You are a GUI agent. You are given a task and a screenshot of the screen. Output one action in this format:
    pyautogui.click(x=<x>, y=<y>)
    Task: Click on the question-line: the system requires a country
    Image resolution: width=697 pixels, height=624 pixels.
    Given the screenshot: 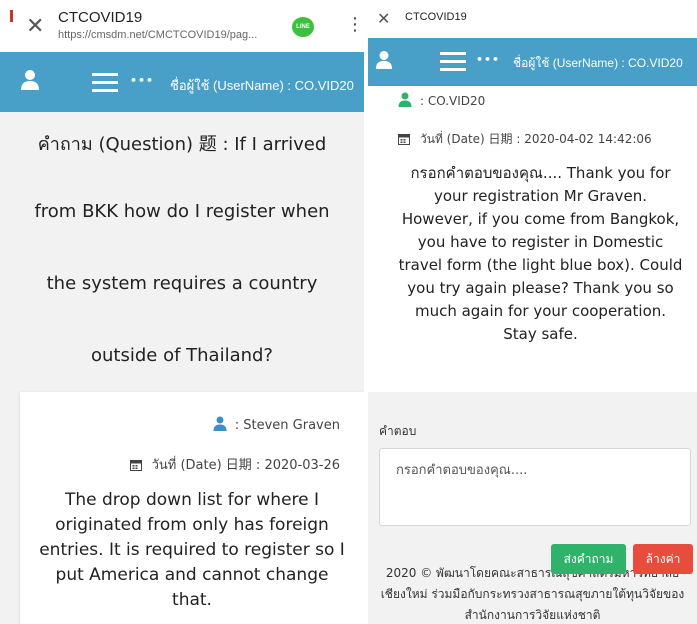 What is the action you would take?
    pyautogui.click(x=182, y=283)
    